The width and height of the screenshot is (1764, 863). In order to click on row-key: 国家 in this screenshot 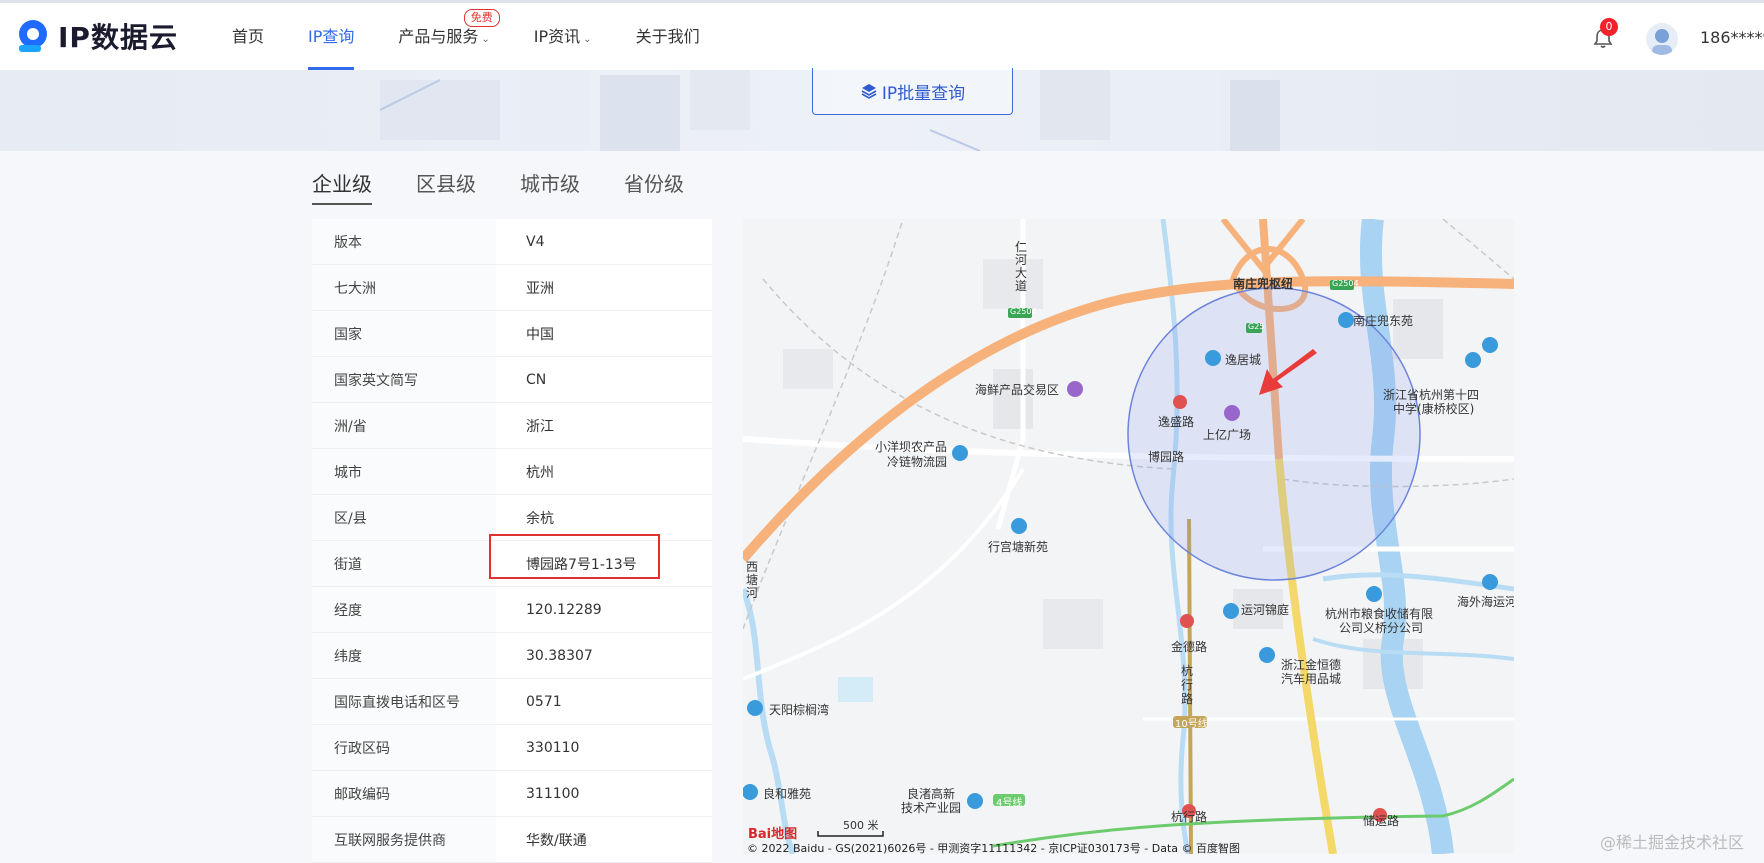, I will do `click(404, 333)`.